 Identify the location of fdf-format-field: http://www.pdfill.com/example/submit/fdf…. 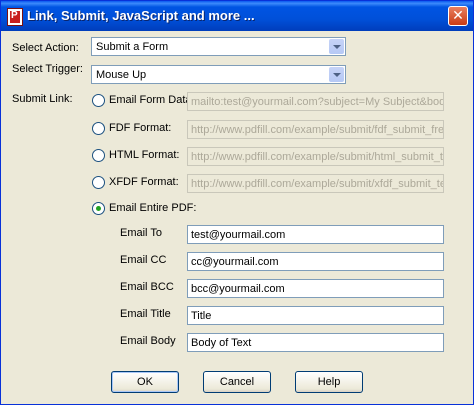
(315, 129).